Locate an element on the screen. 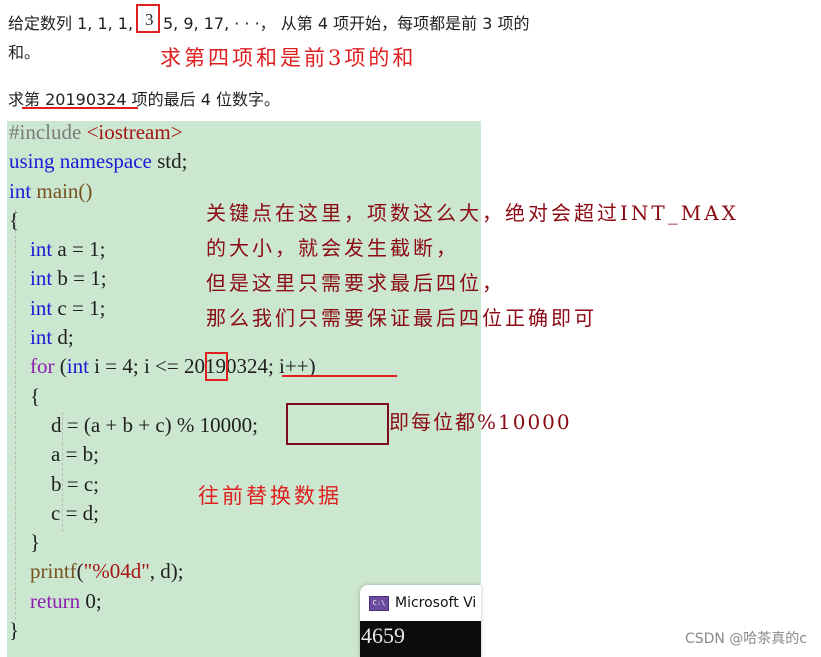 The width and height of the screenshot is (821, 657). sequence-prefix: 给定数列 1, 1, 1, is located at coordinates (71, 23).